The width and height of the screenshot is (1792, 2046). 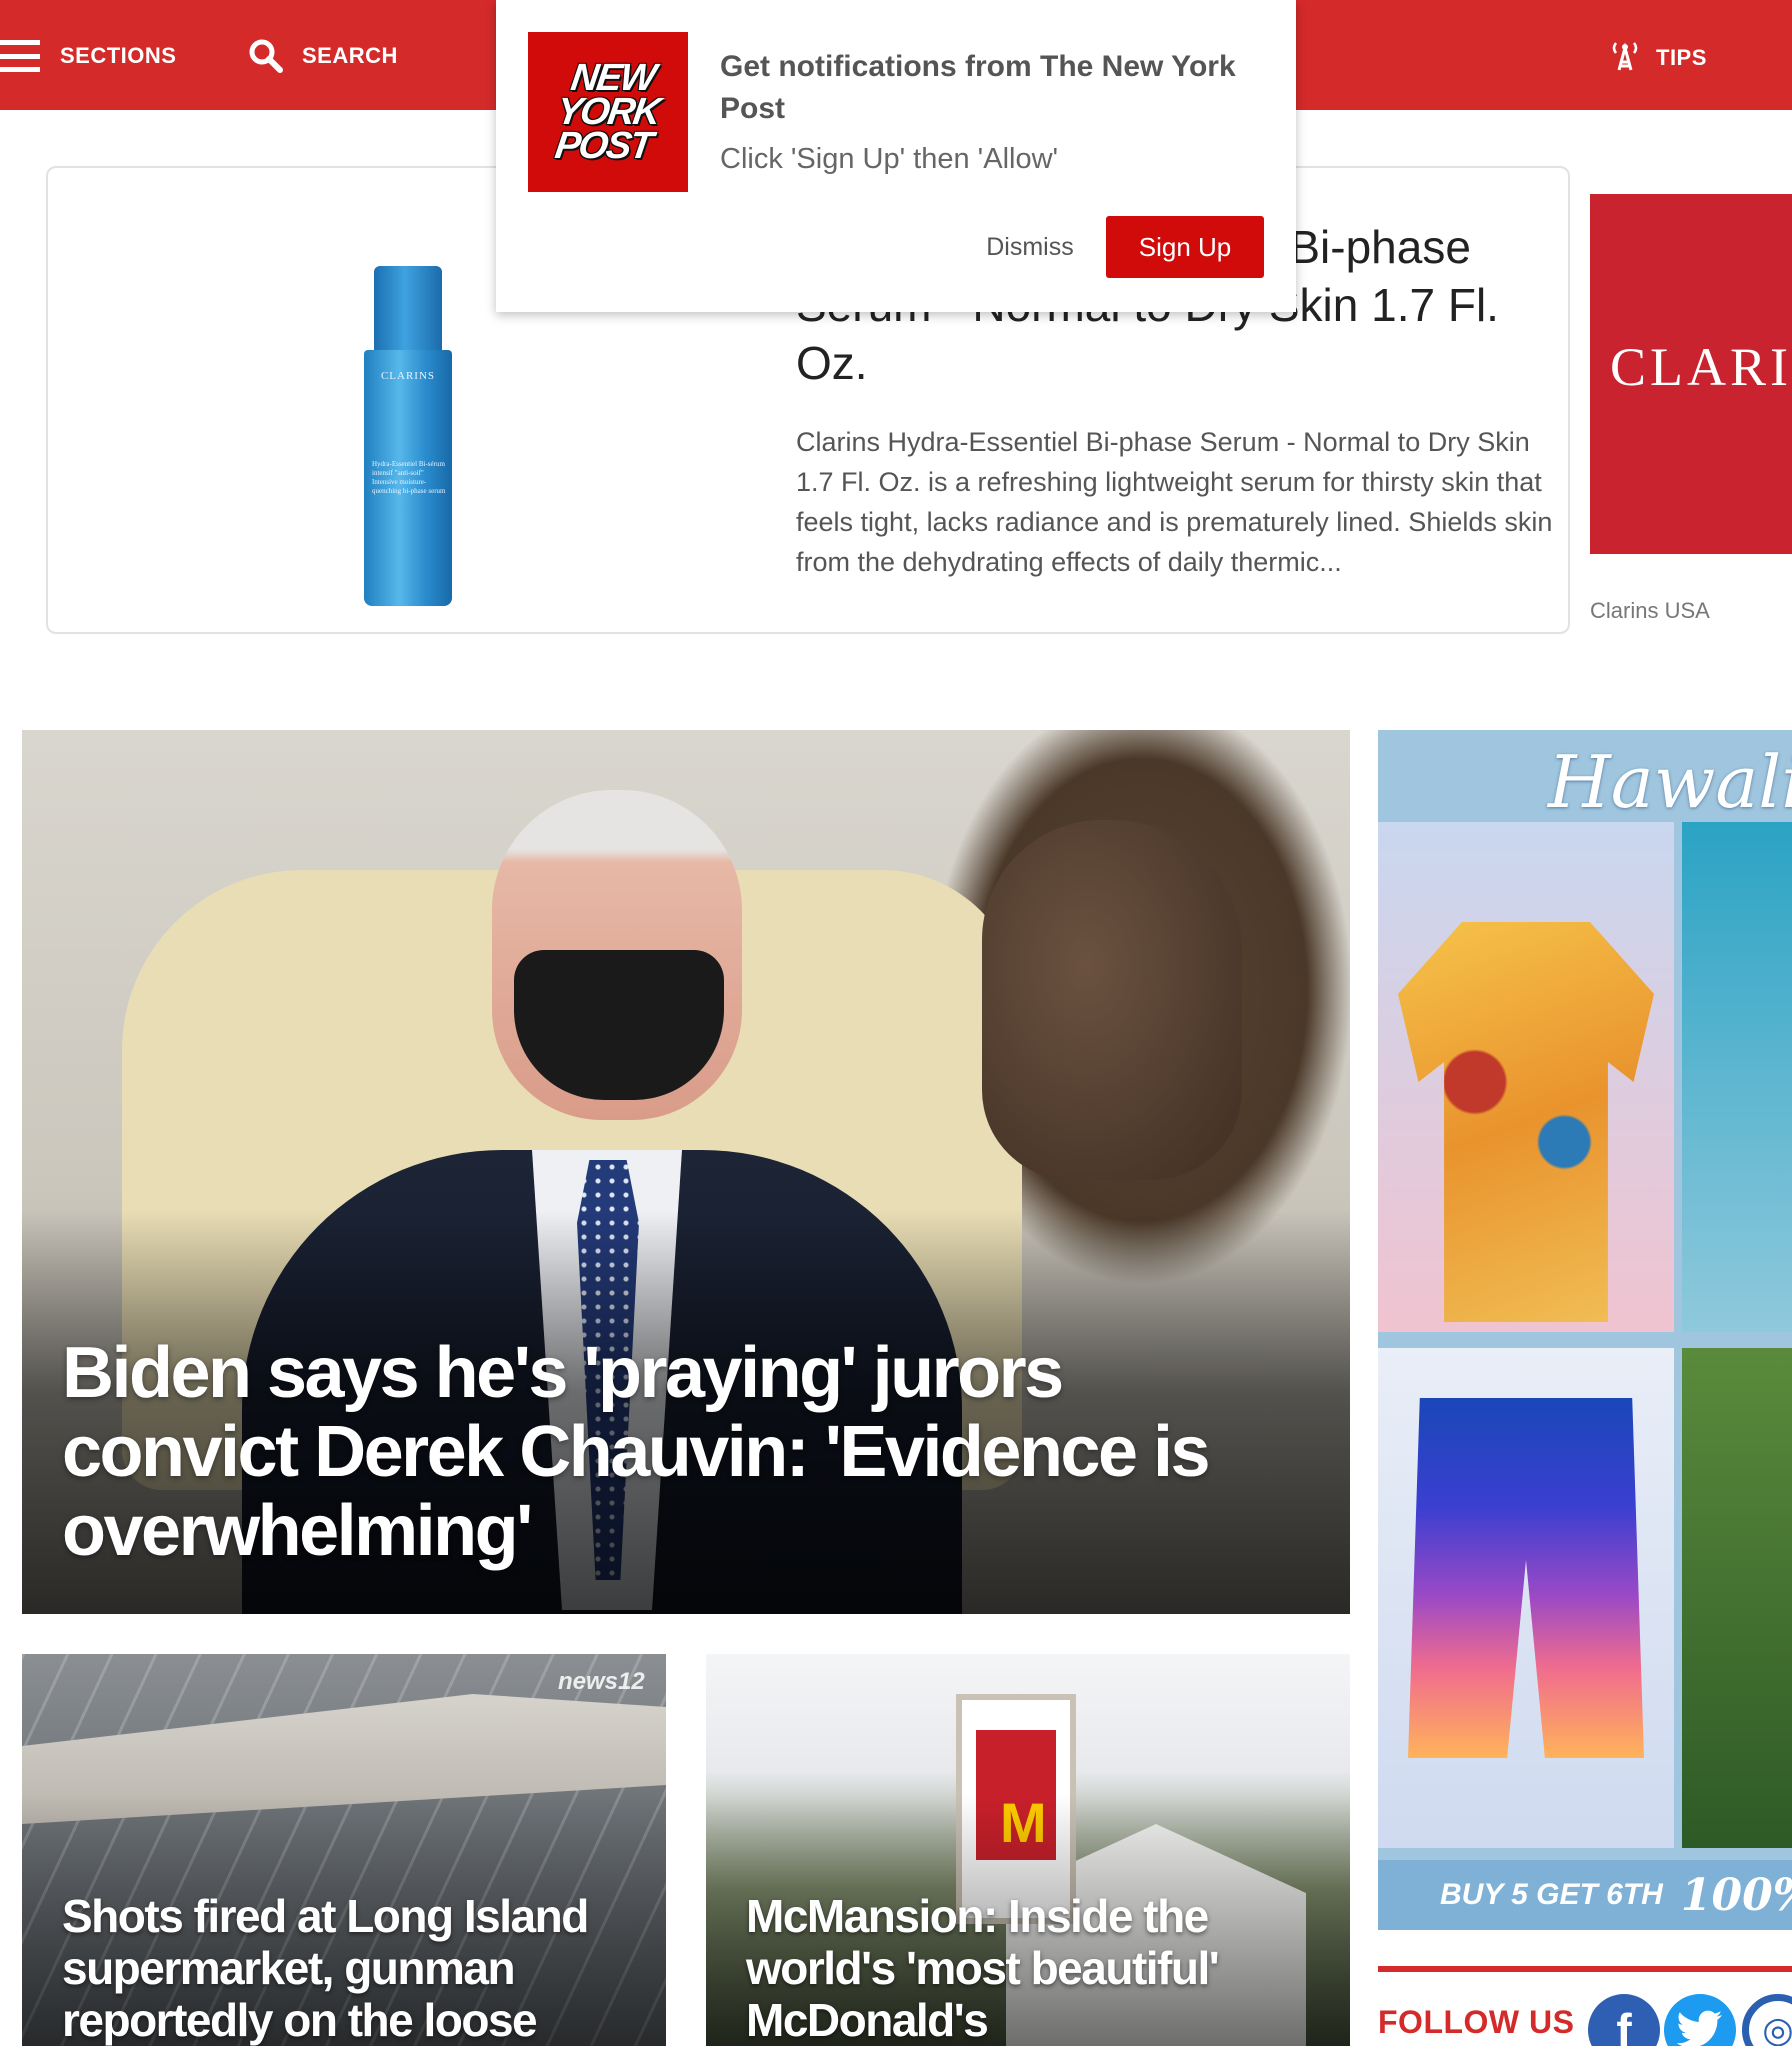 What do you see at coordinates (1551, 1894) in the screenshot?
I see `offer-text: BUY 5 GET 6TH` at bounding box center [1551, 1894].